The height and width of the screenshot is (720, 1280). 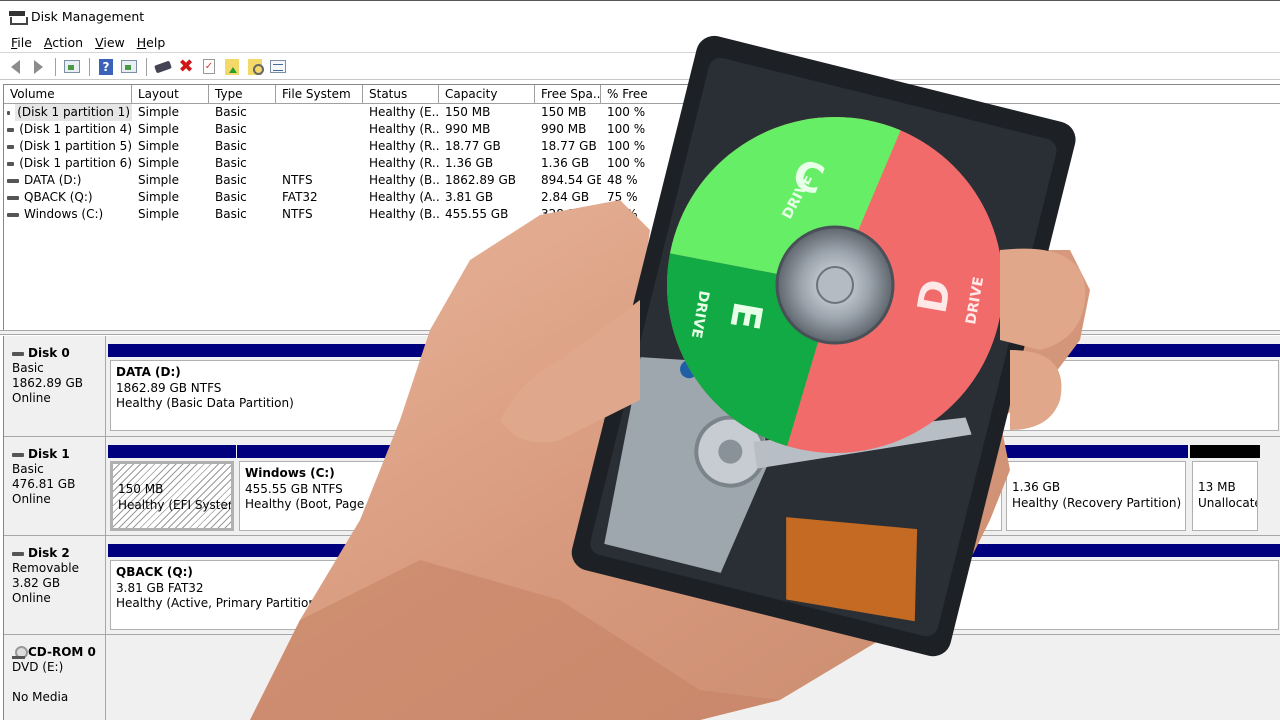 I want to click on disk-label-0: Disk 0 Basic 1862.89 GB Online, so click(x=55, y=386).